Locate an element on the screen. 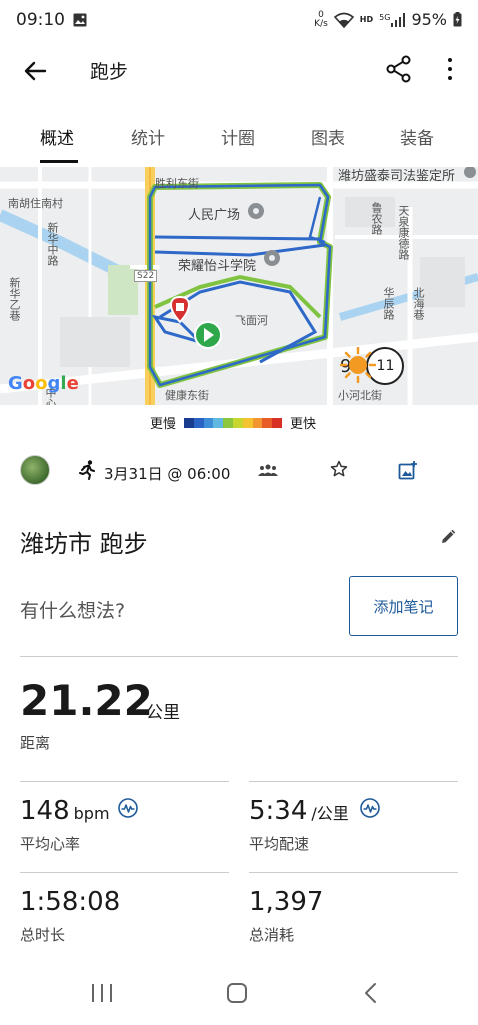 This screenshot has width=478, height=1025. map-label: 飞面河 is located at coordinates (251, 320).